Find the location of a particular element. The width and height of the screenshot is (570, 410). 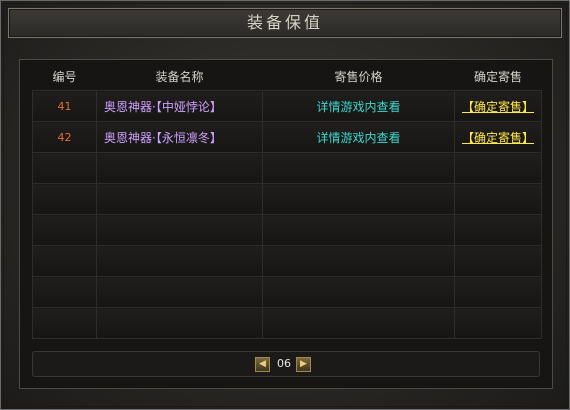

header-price: 寄售价格 is located at coordinates (358, 76).